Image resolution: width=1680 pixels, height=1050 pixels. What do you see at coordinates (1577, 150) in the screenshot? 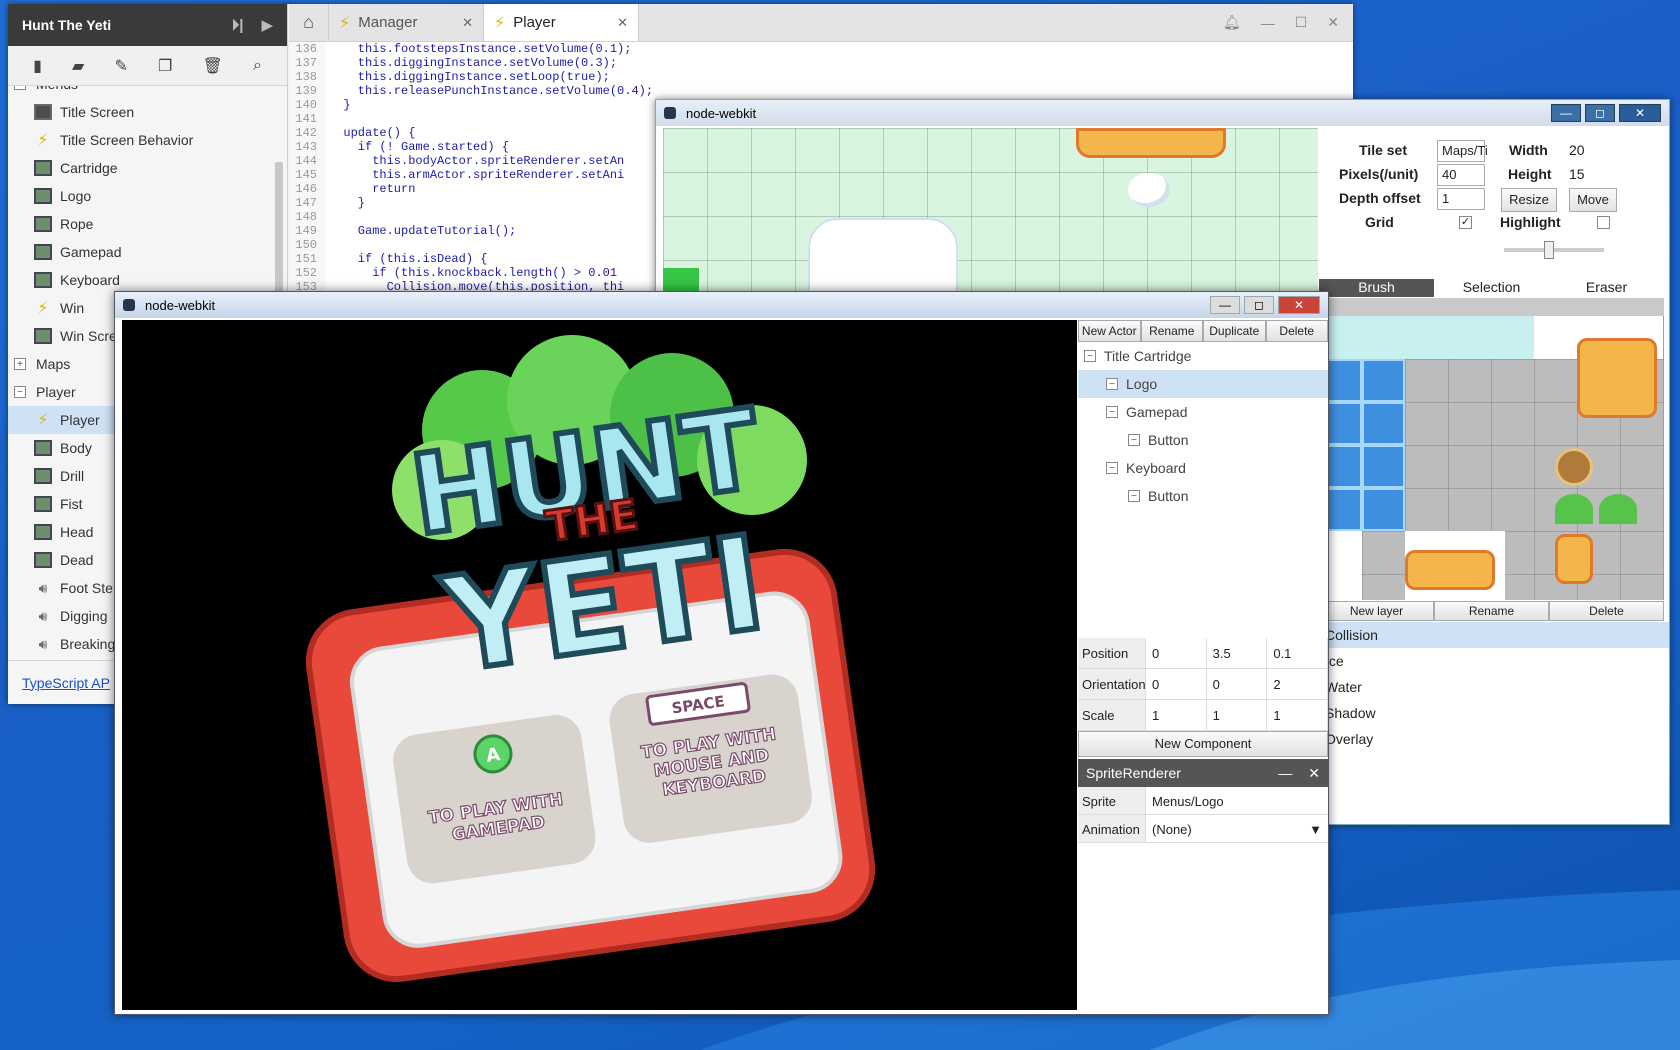
I see `width-value: 20` at bounding box center [1577, 150].